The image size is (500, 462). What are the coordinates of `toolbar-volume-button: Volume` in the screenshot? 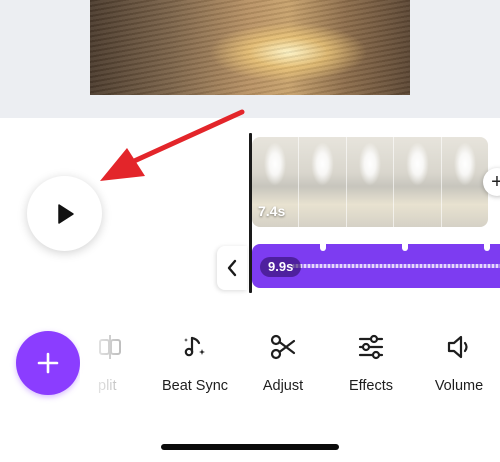 It's located at (459, 363).